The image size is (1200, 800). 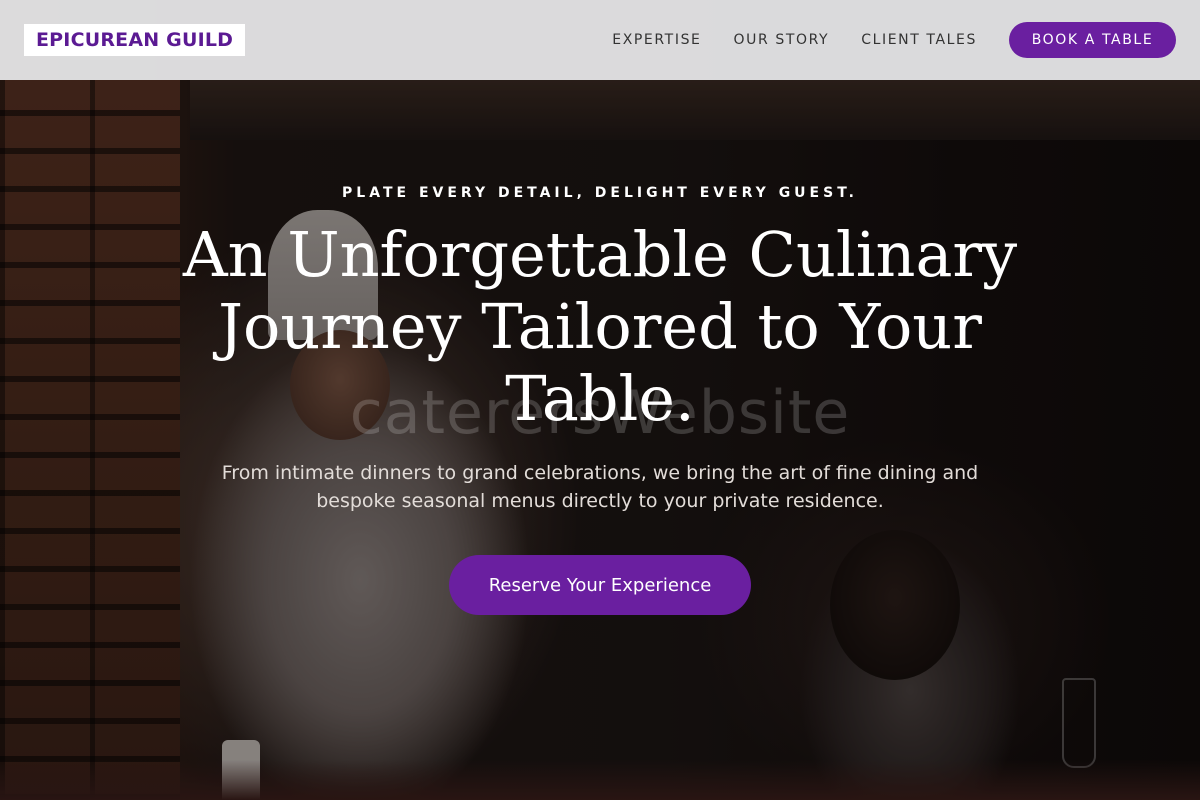 What do you see at coordinates (656, 40) in the screenshot?
I see `nav-link-expertise: EXPERTISE` at bounding box center [656, 40].